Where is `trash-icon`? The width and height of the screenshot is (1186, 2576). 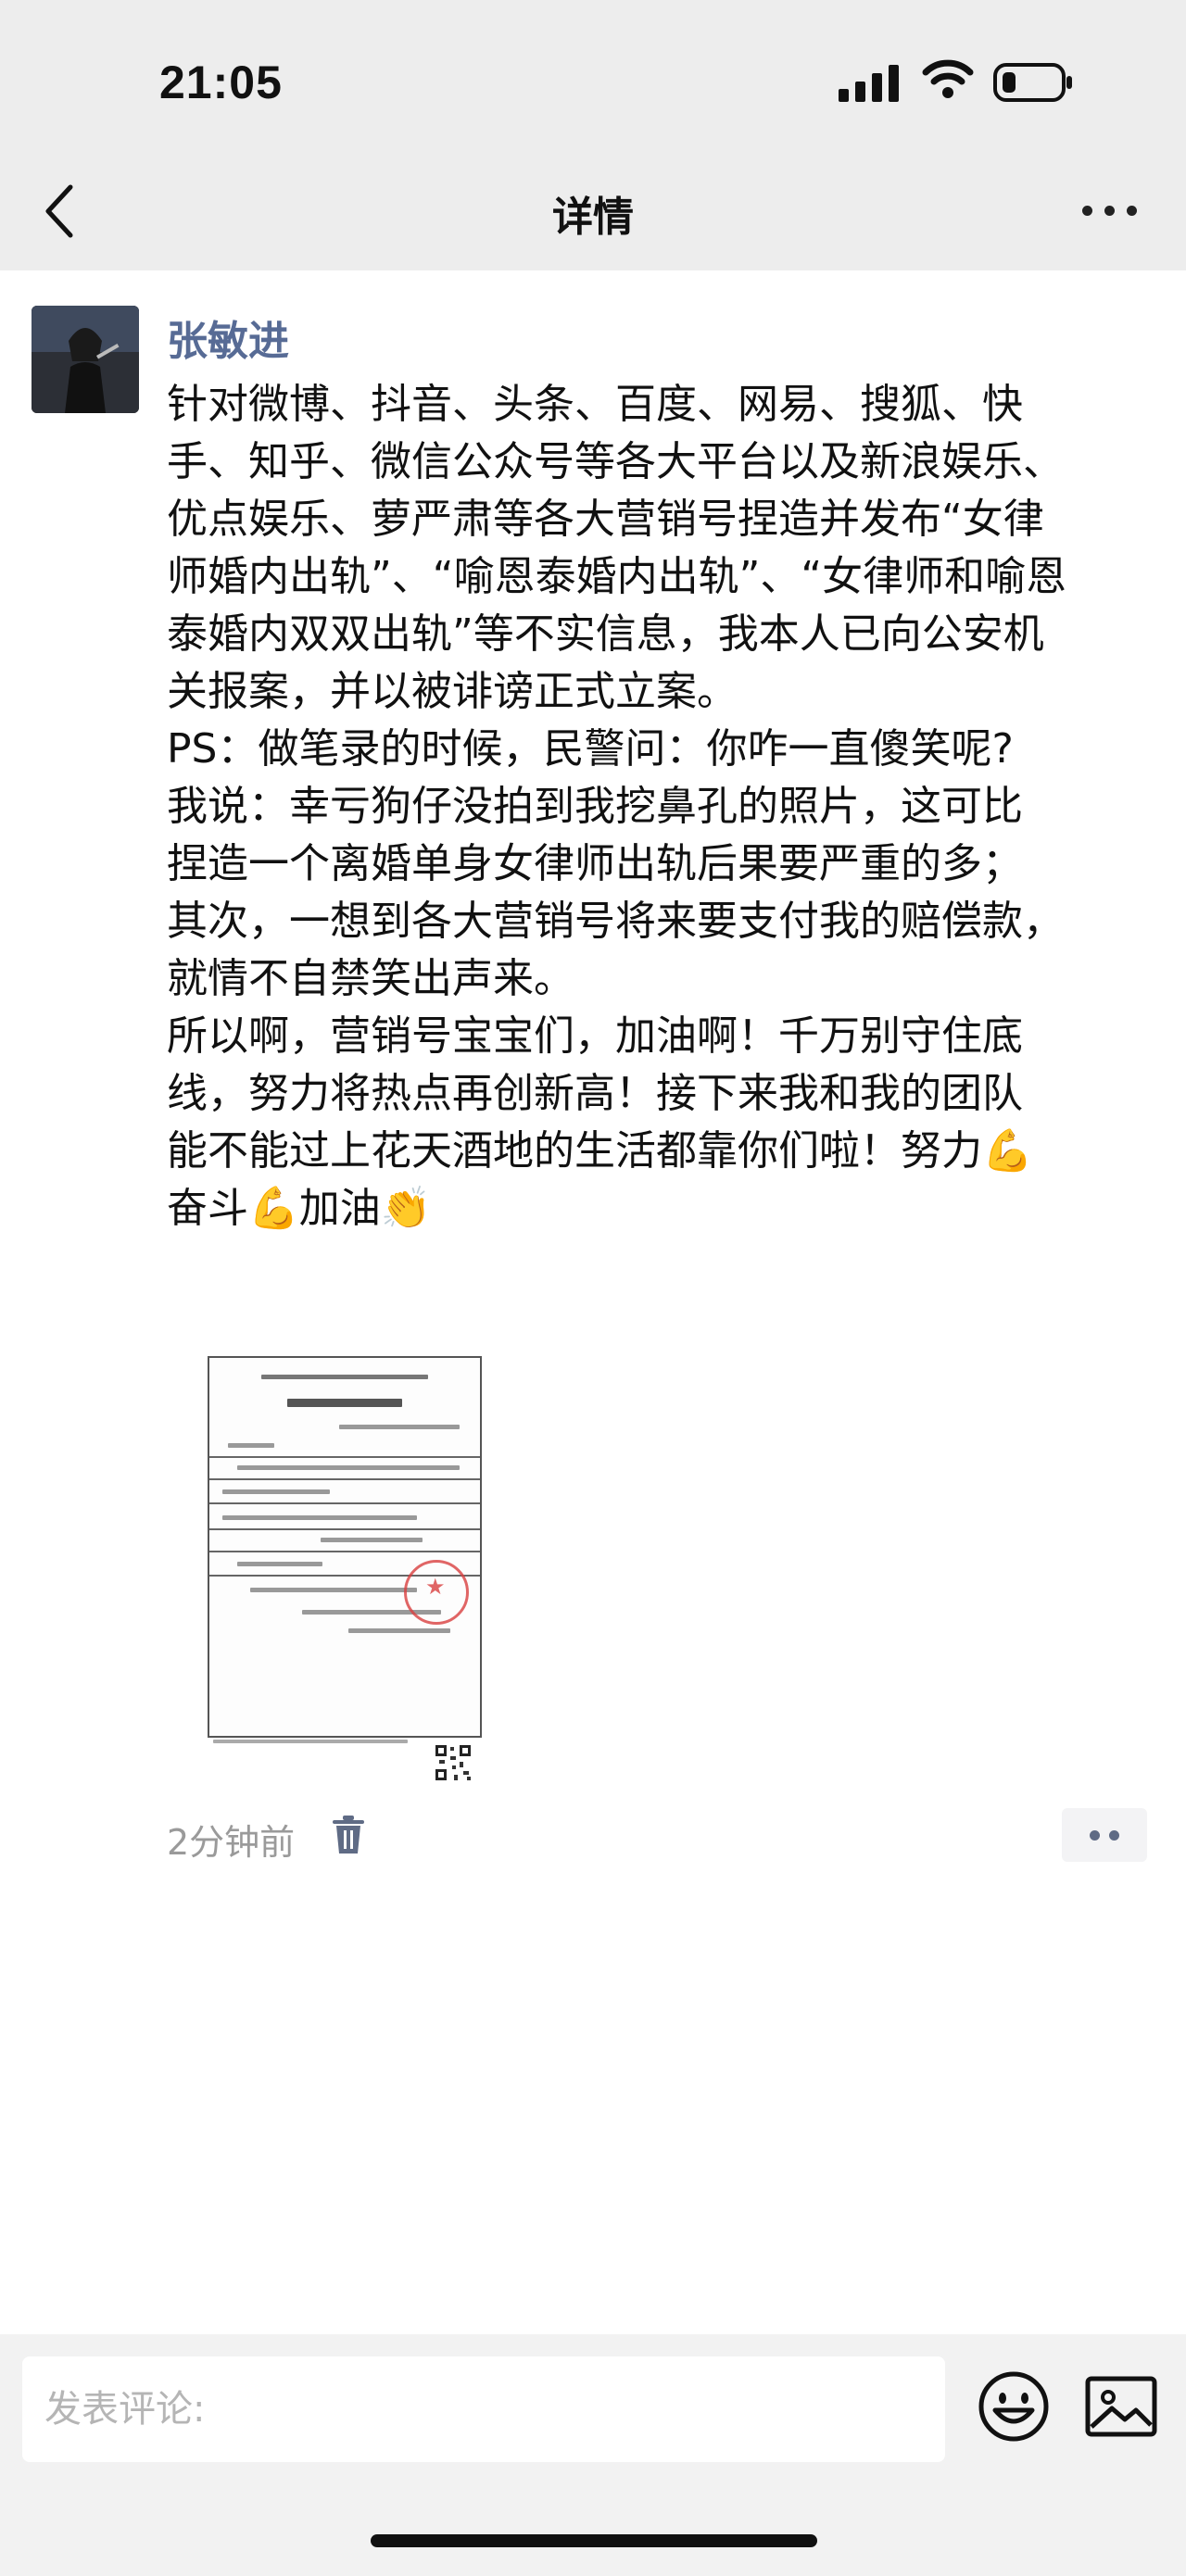 trash-icon is located at coordinates (348, 1835).